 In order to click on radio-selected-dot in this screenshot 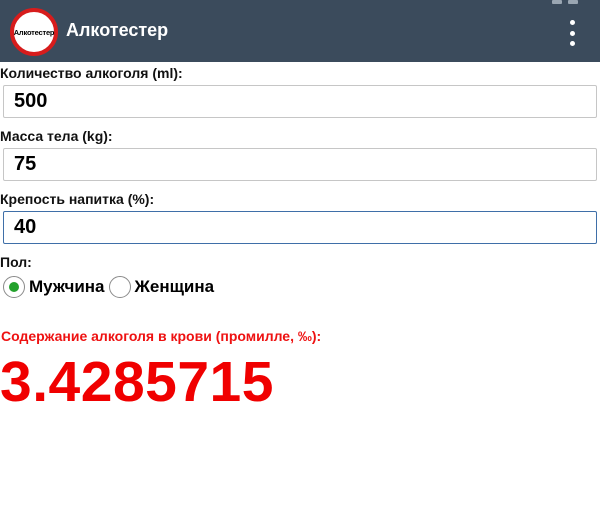, I will do `click(14, 287)`.